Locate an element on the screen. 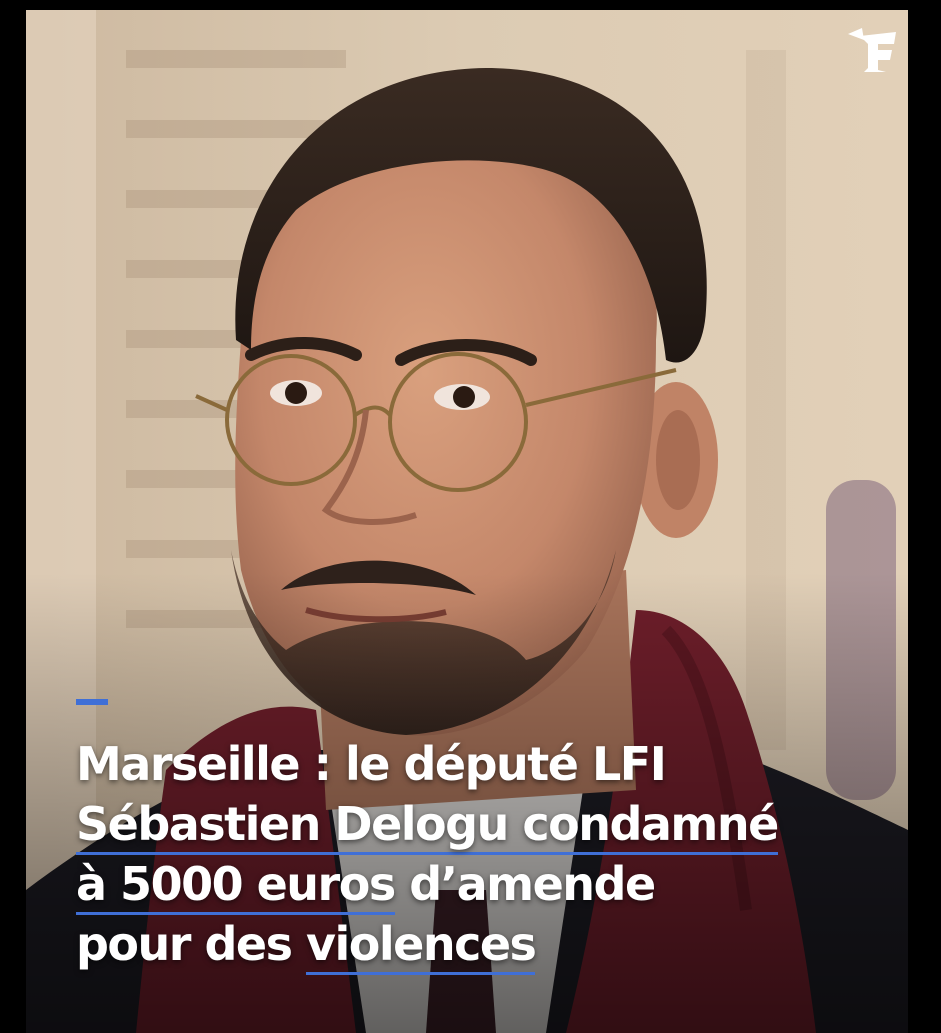 The width and height of the screenshot is (941, 1033). le-figaro-f-logo-icon is located at coordinates (872, 50).